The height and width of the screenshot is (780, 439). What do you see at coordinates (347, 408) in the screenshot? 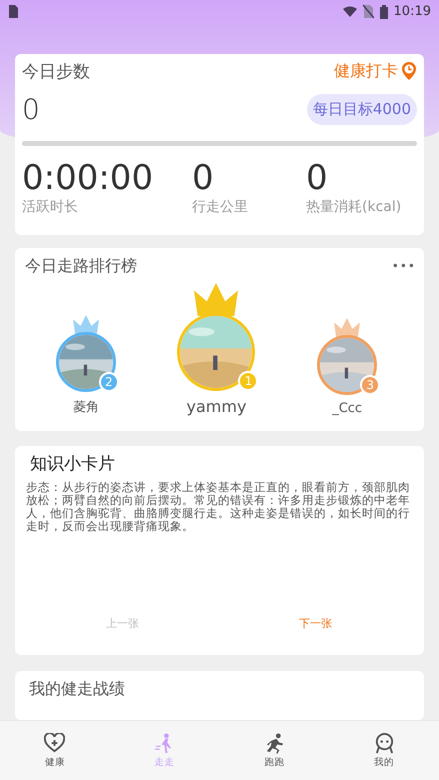
I see `user-name: _Ccc` at bounding box center [347, 408].